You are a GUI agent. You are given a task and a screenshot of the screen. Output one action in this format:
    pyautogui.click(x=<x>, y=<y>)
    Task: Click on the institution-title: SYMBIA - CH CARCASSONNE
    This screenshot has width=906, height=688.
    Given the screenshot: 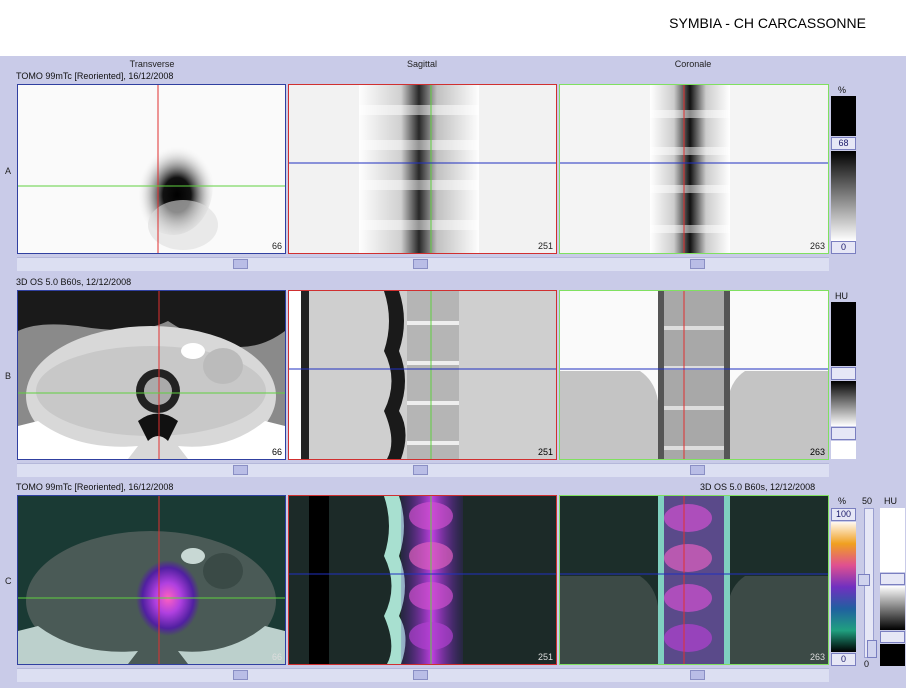 What is the action you would take?
    pyautogui.click(x=767, y=23)
    